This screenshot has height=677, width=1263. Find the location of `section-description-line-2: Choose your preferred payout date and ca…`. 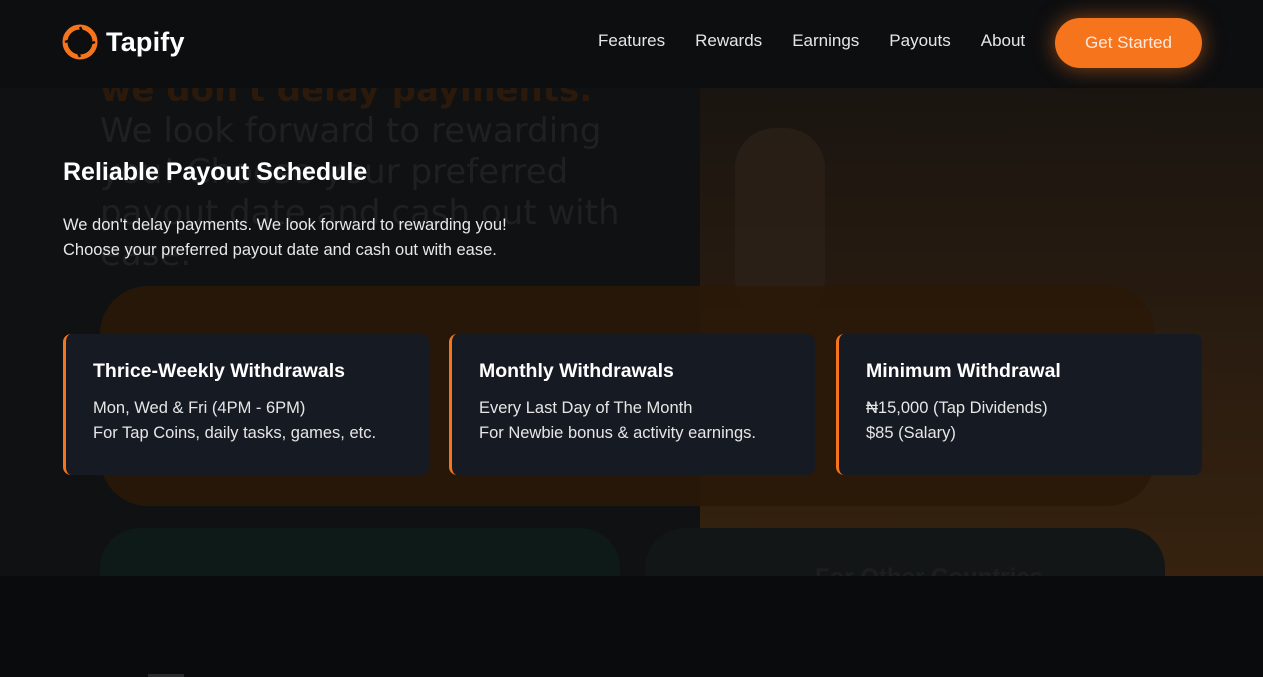

section-description-line-2: Choose your preferred payout date and ca… is located at coordinates (280, 250).